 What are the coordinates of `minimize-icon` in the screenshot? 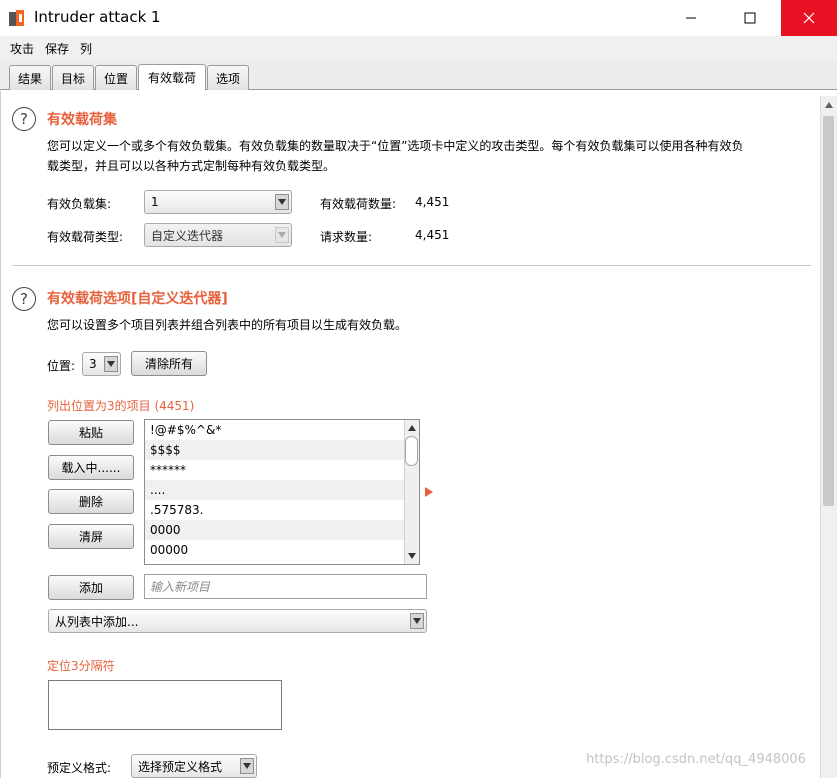 It's located at (691, 18).